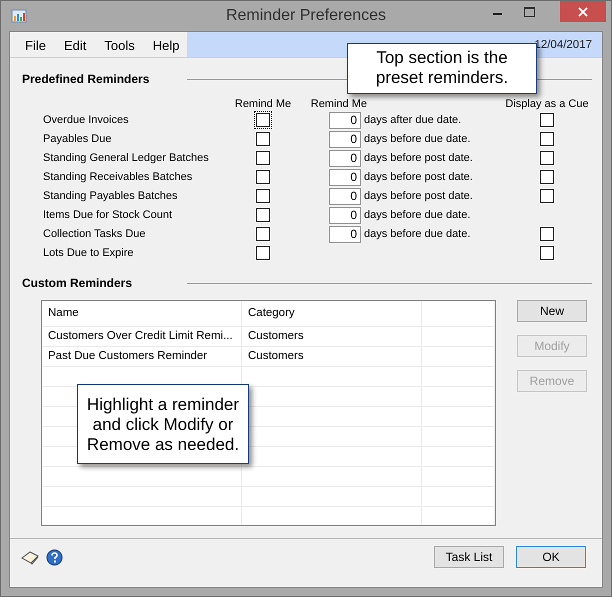 This screenshot has height=597, width=612. I want to click on column-header: Name, so click(142, 313).